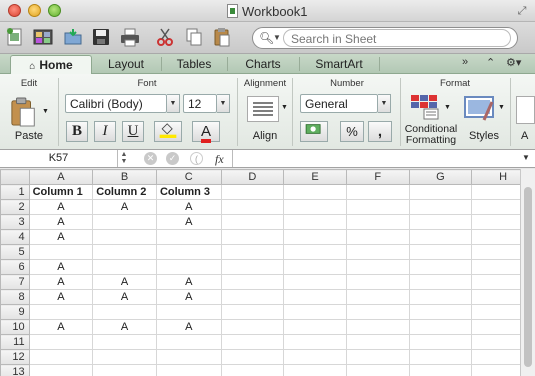 This screenshot has height=376, width=535. I want to click on tab-charts: Charts, so click(263, 64).